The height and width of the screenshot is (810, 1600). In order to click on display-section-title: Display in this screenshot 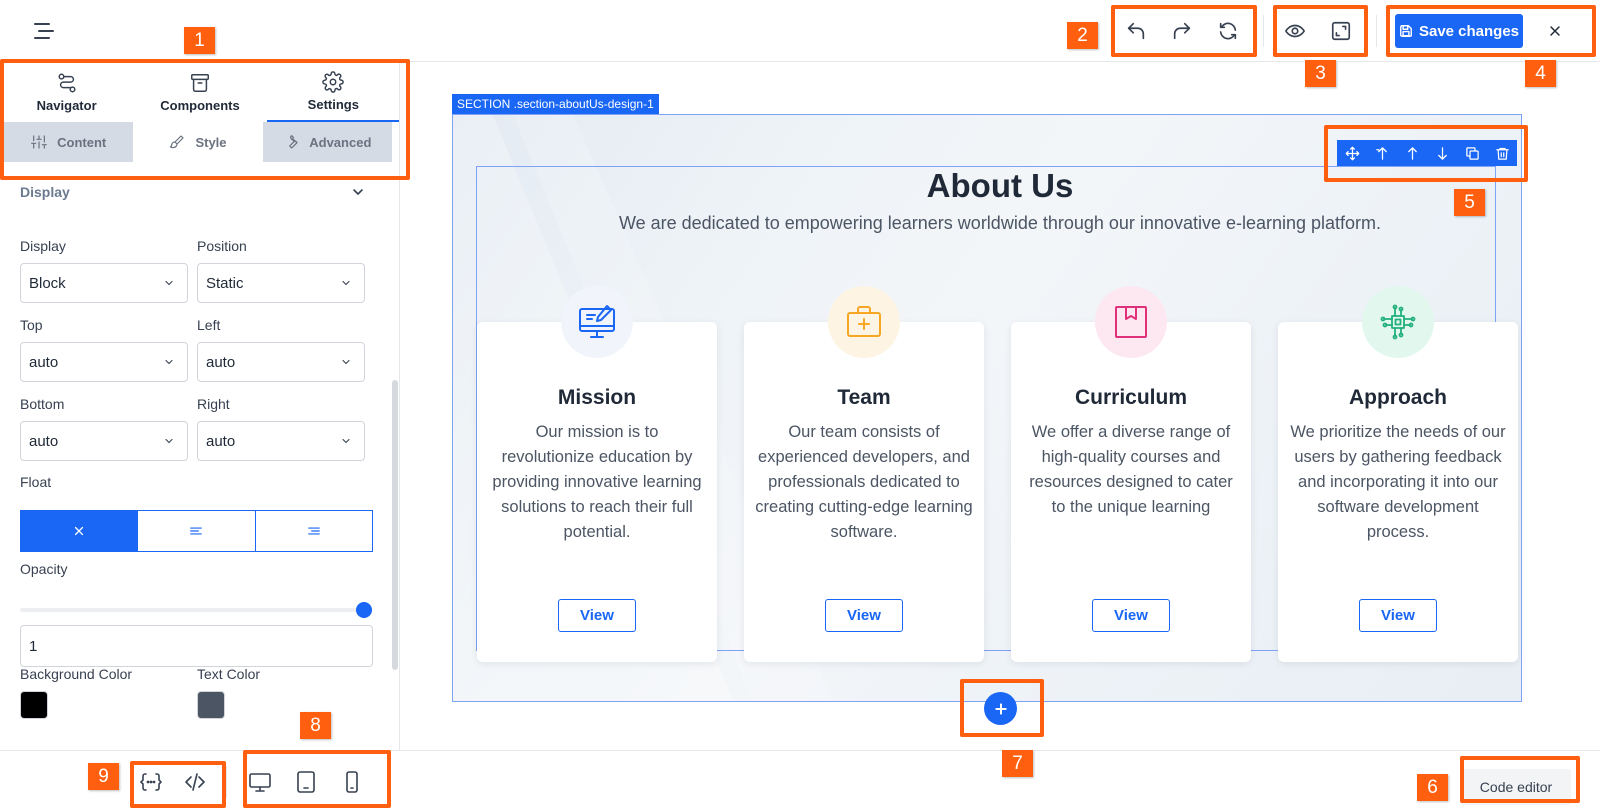, I will do `click(45, 192)`.